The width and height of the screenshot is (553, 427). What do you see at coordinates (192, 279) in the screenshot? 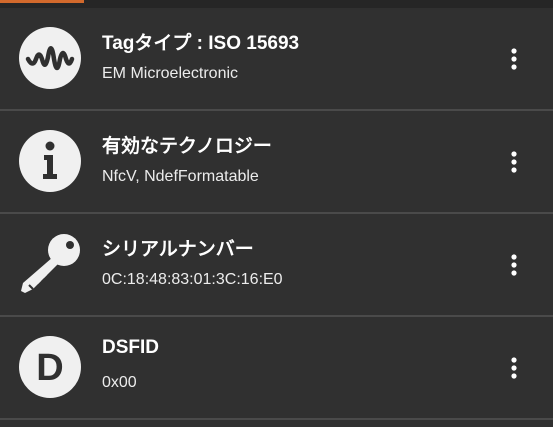
I see `item-subtitle: 0C:18:48:83:01:3C:16:E0` at bounding box center [192, 279].